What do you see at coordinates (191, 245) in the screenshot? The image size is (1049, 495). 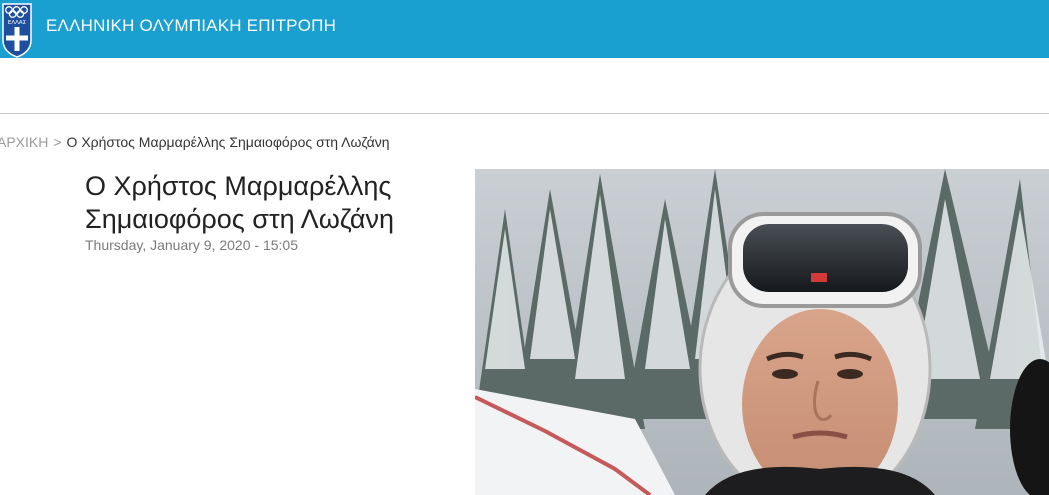 I see `article-date: Thursday, January 9, 2020 - 15:05` at bounding box center [191, 245].